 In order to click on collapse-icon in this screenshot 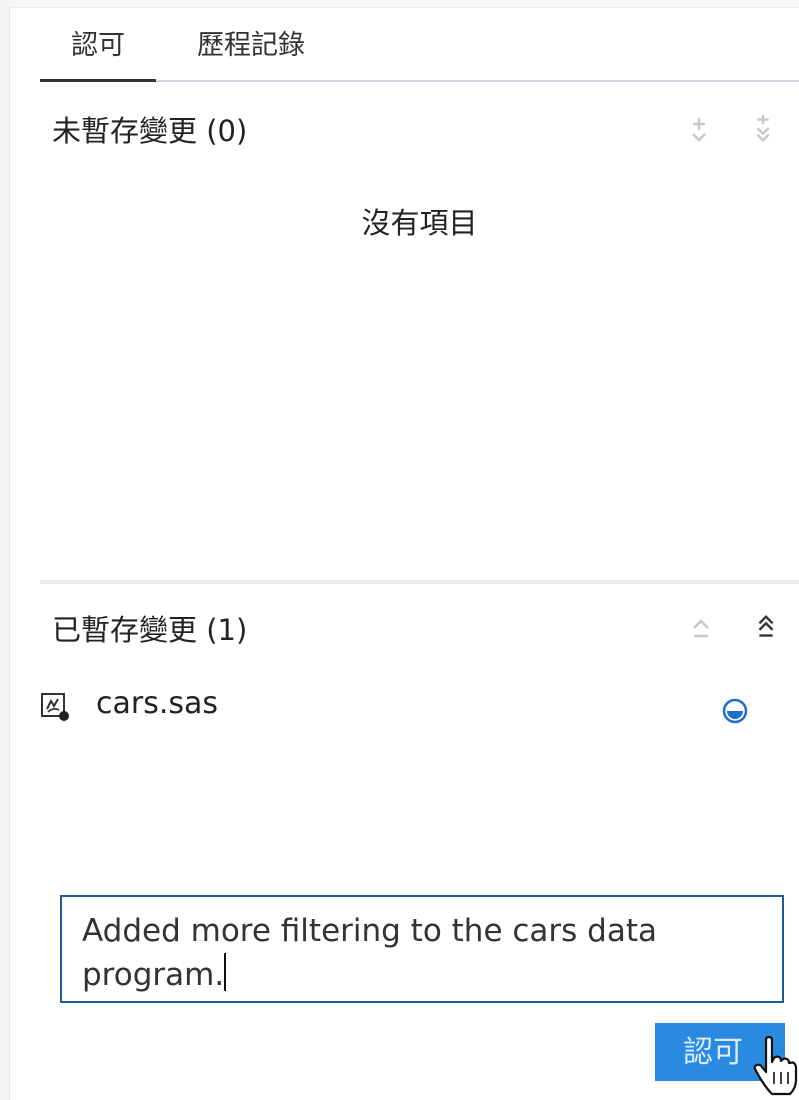, I will do `click(701, 630)`.